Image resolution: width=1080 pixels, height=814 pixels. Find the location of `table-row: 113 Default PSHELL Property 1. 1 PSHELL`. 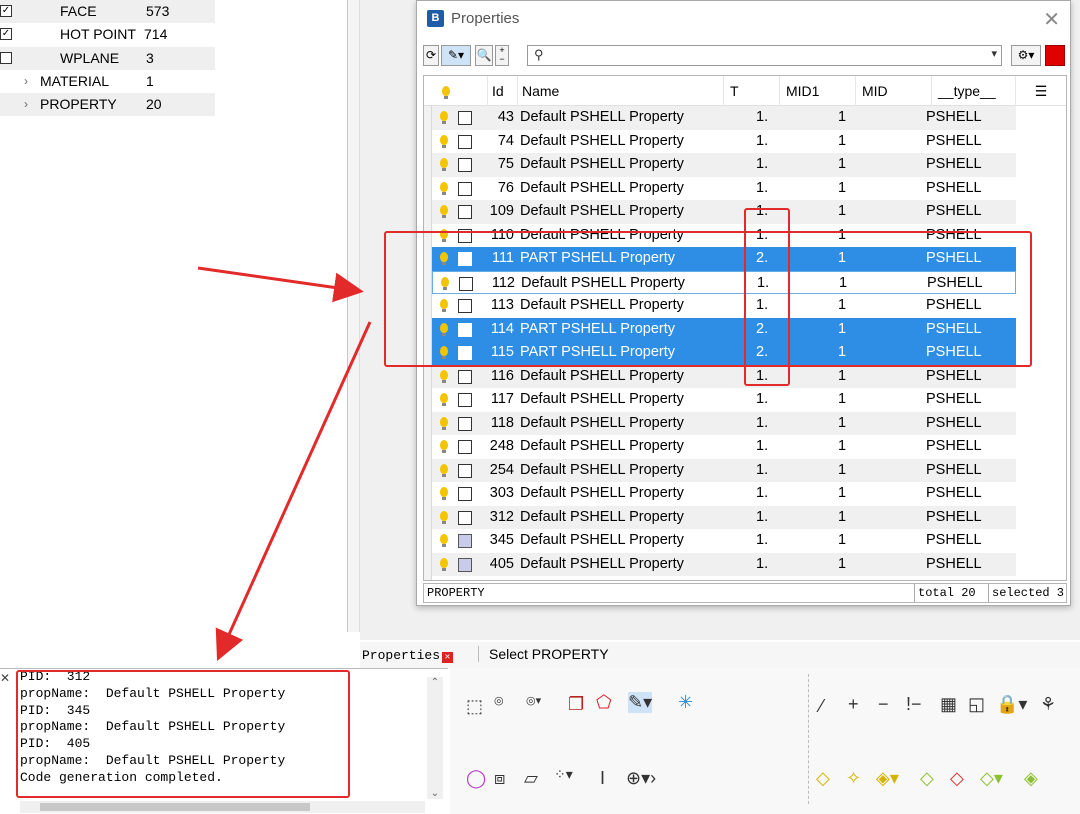

table-row: 113 Default PSHELL Property 1. 1 PSHELL is located at coordinates (724, 306).